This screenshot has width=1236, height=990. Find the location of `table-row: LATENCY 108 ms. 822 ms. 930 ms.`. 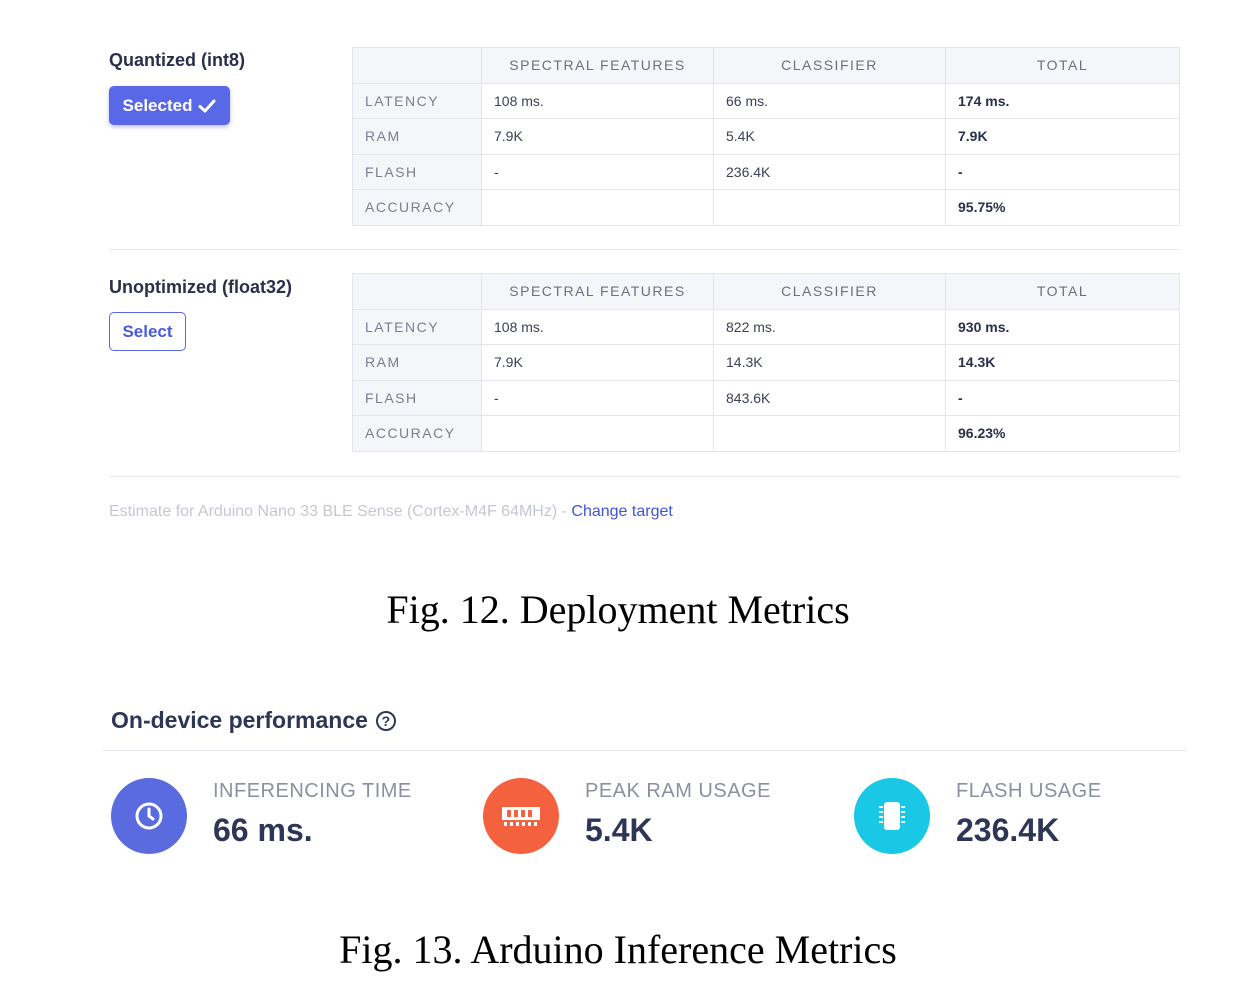

table-row: LATENCY 108 ms. 822 ms. 930 ms. is located at coordinates (766, 326).